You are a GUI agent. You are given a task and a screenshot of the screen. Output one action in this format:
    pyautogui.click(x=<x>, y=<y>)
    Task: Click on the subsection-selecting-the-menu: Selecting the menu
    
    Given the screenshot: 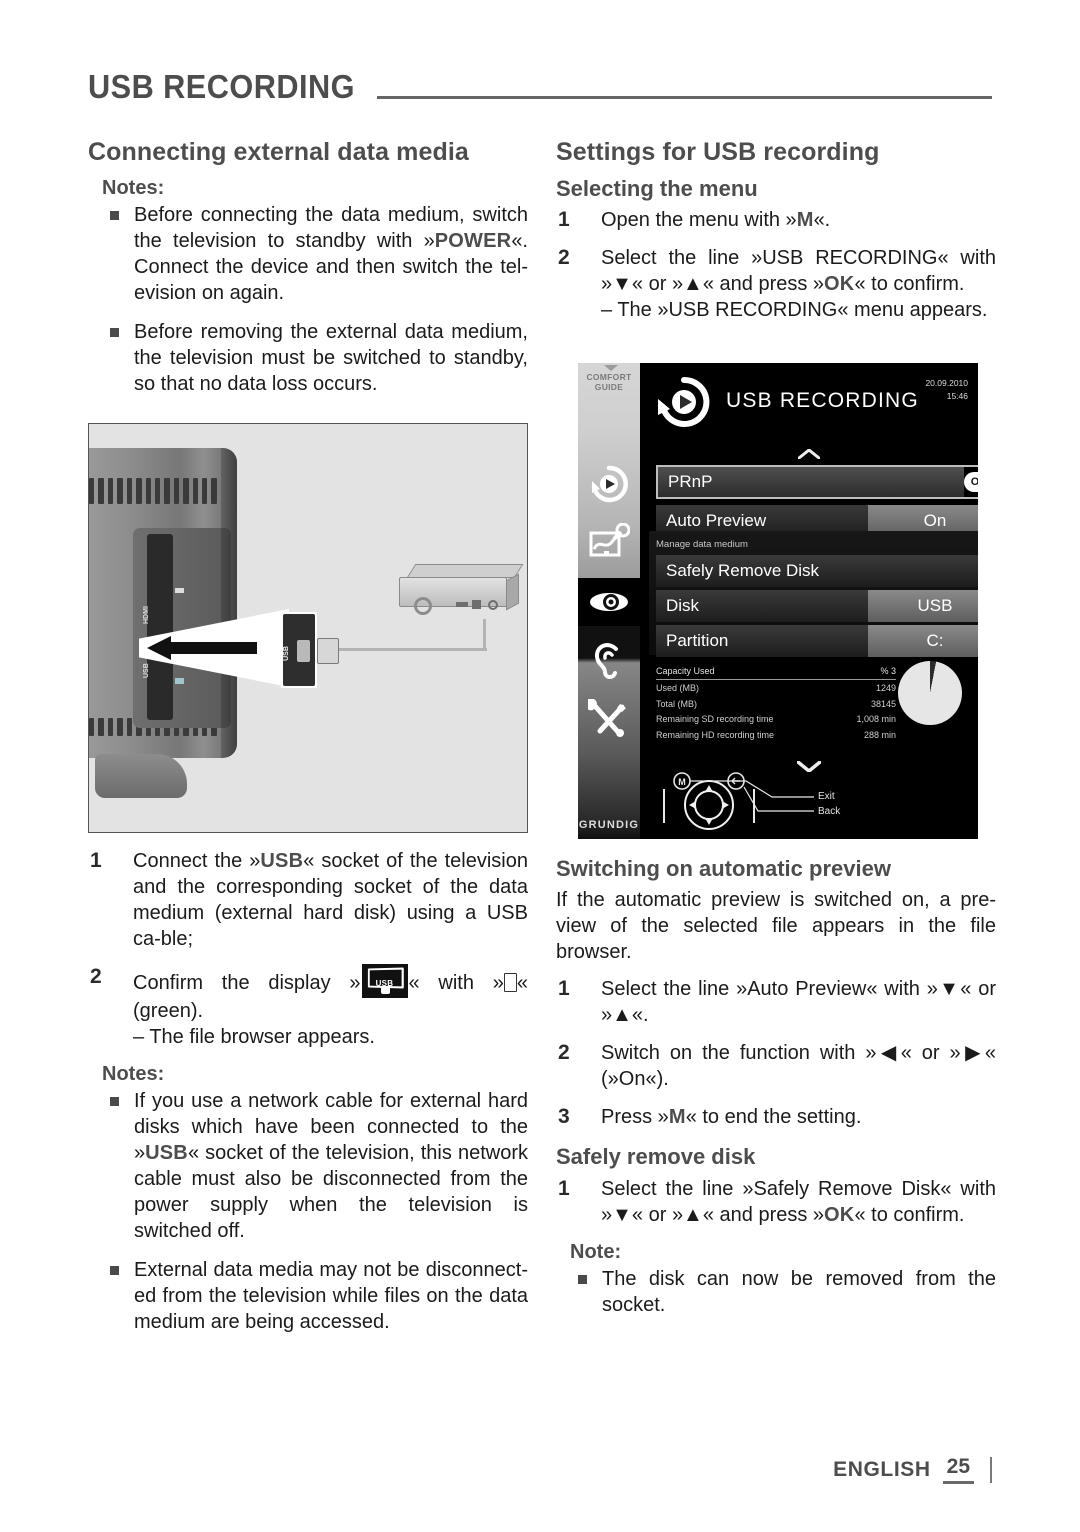 What is the action you would take?
    pyautogui.click(x=657, y=188)
    